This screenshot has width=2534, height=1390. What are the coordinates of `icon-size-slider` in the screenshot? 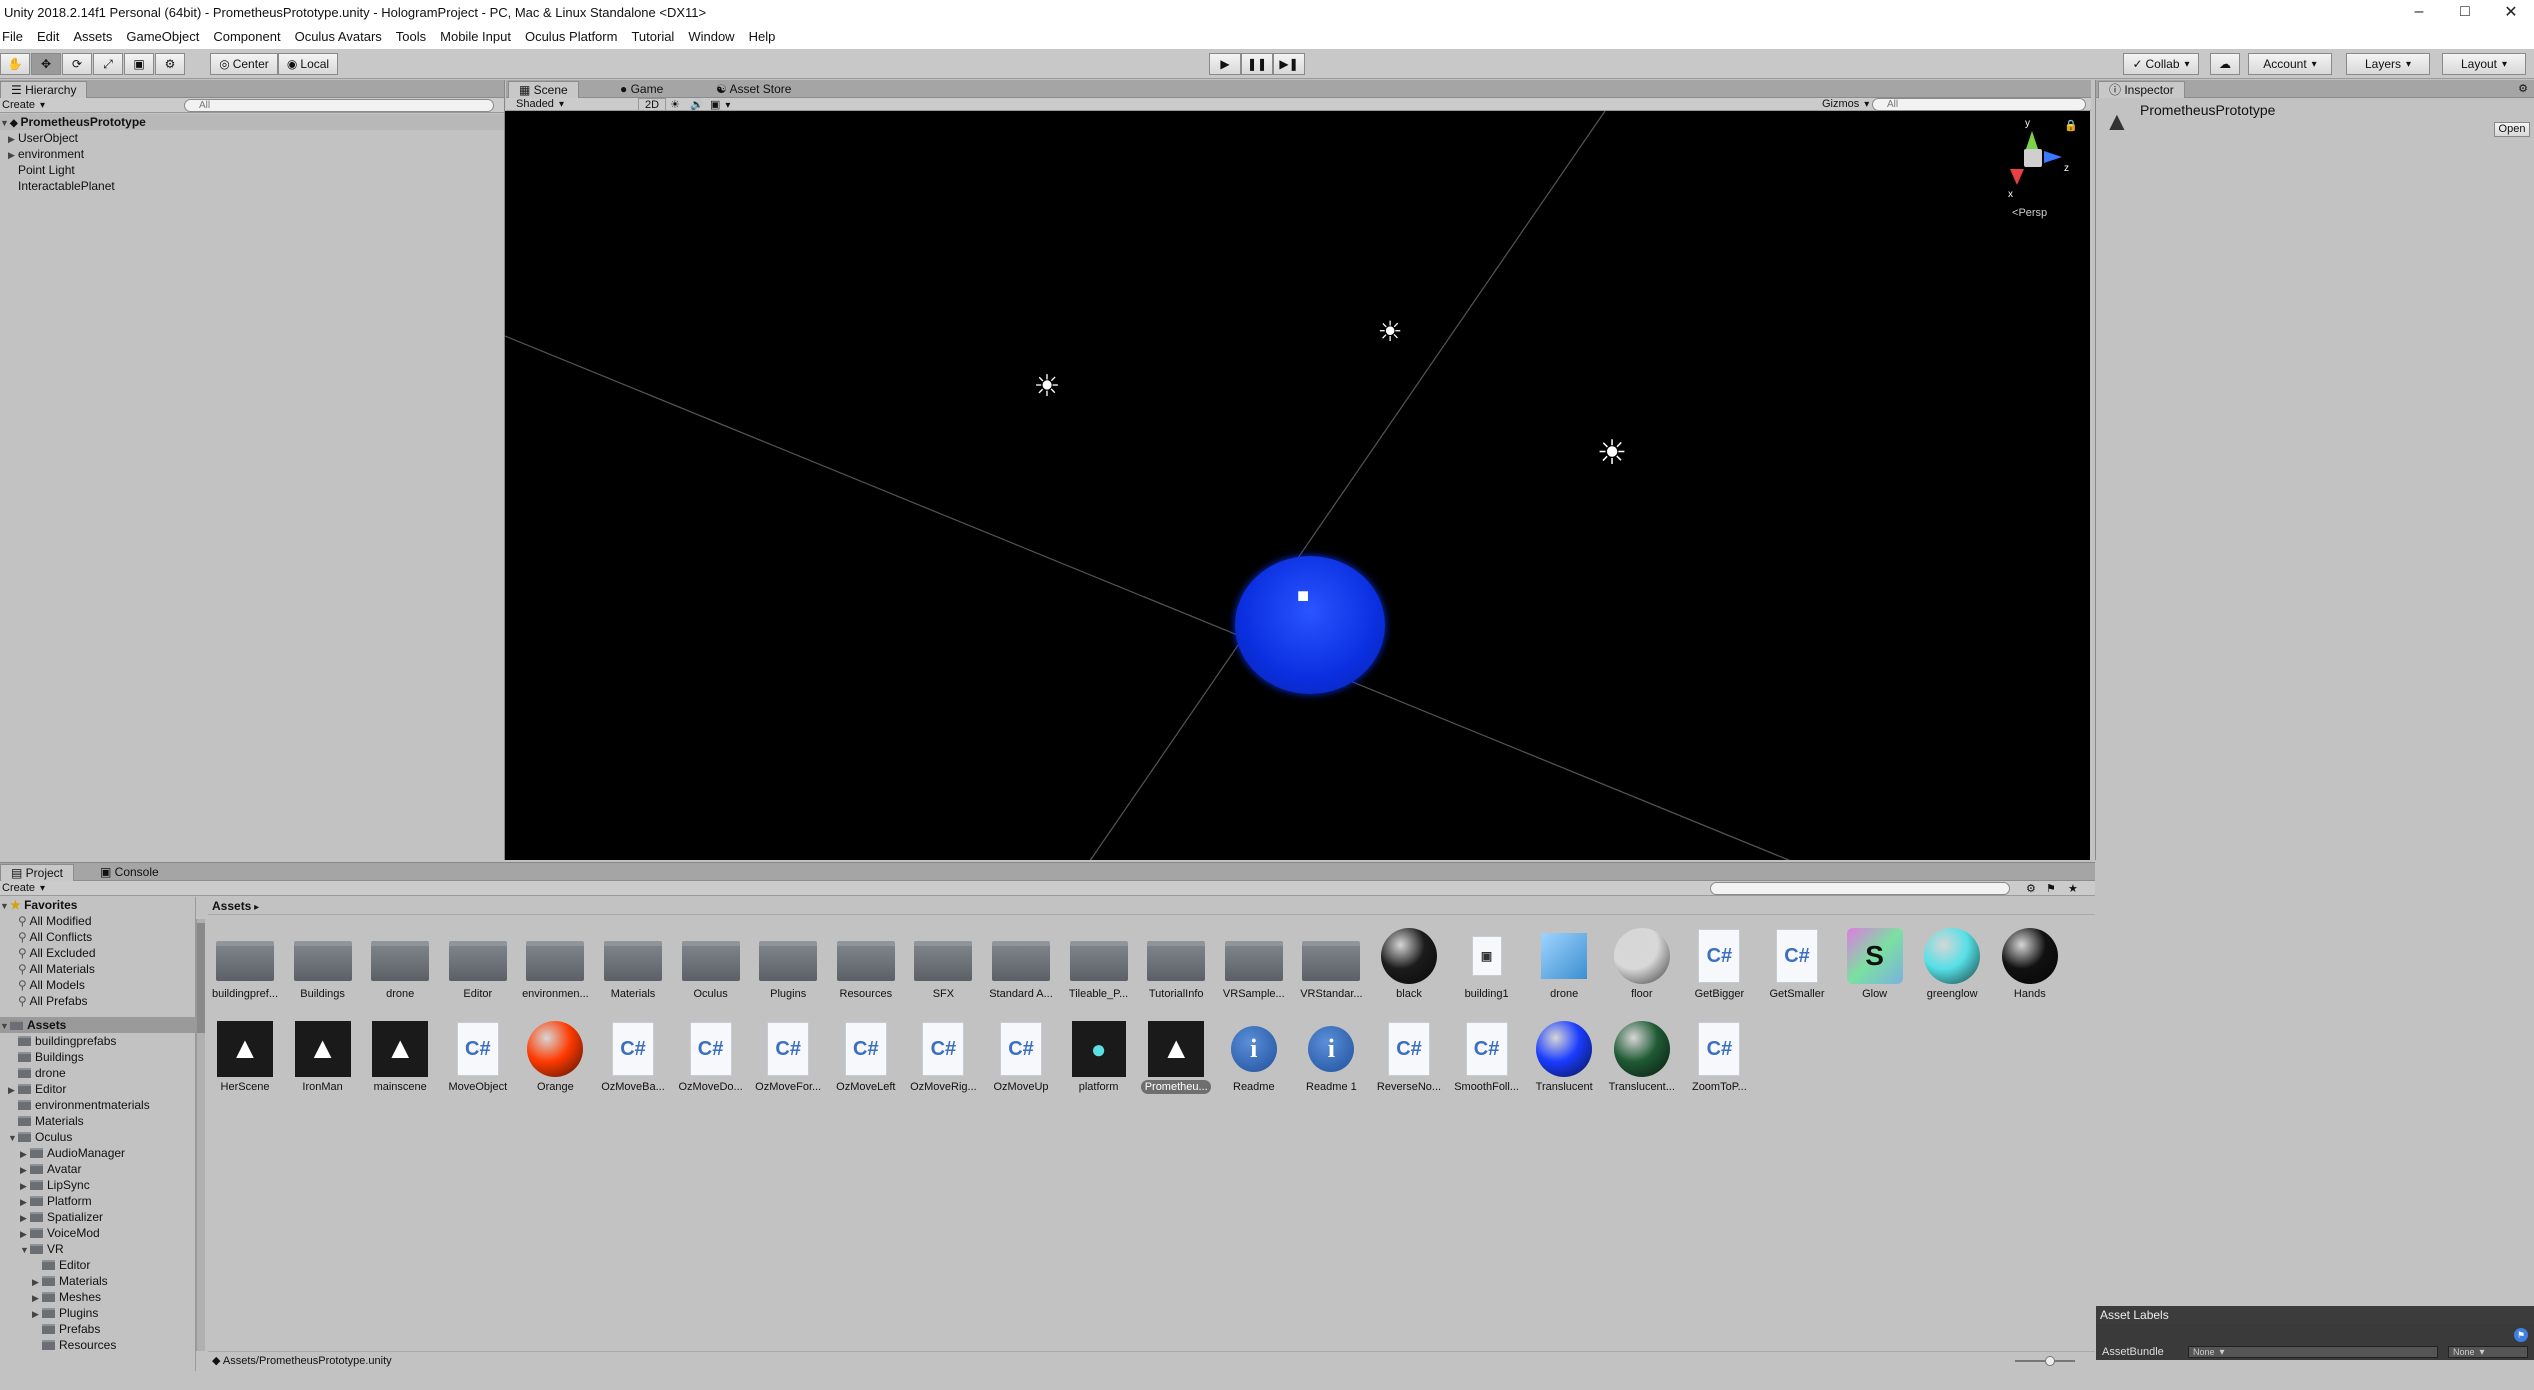 It's located at (2045, 1361).